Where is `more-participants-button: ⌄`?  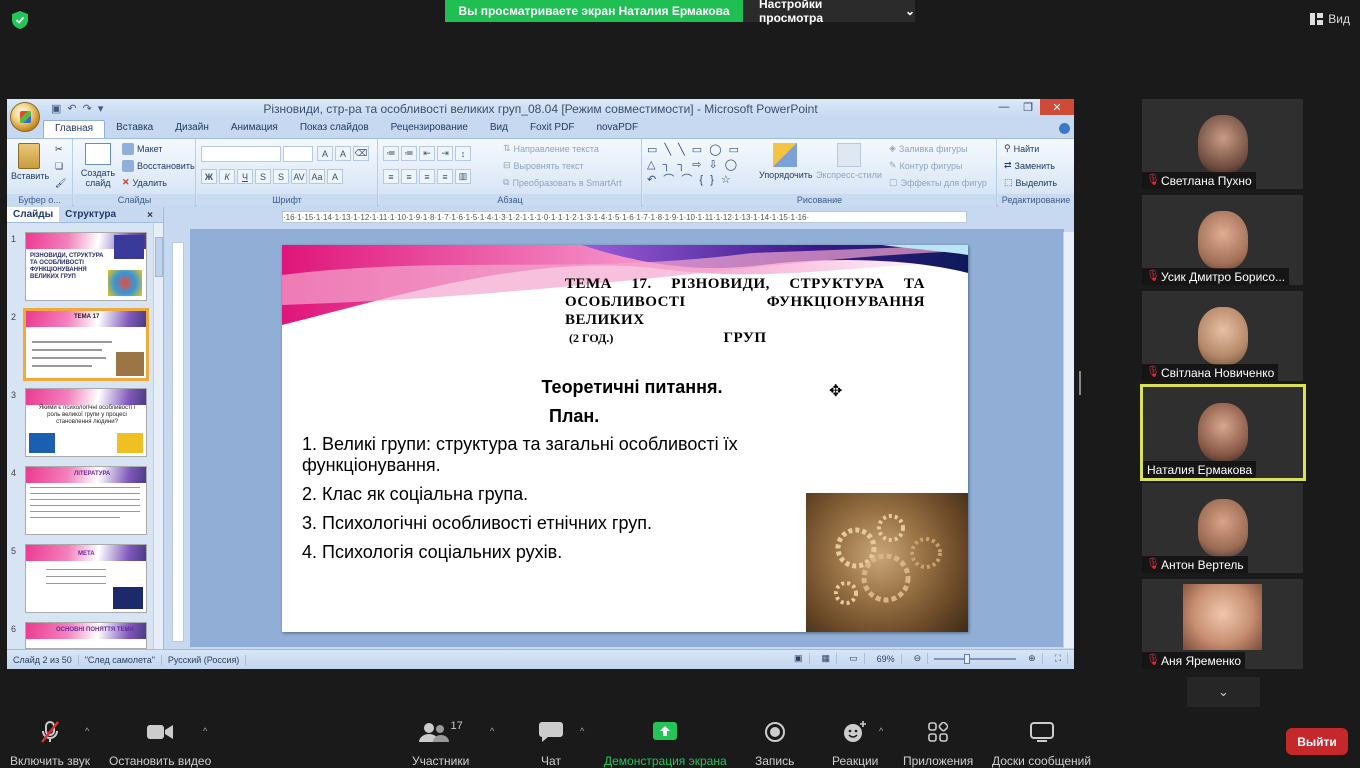
more-participants-button: ⌄ is located at coordinates (1223, 692).